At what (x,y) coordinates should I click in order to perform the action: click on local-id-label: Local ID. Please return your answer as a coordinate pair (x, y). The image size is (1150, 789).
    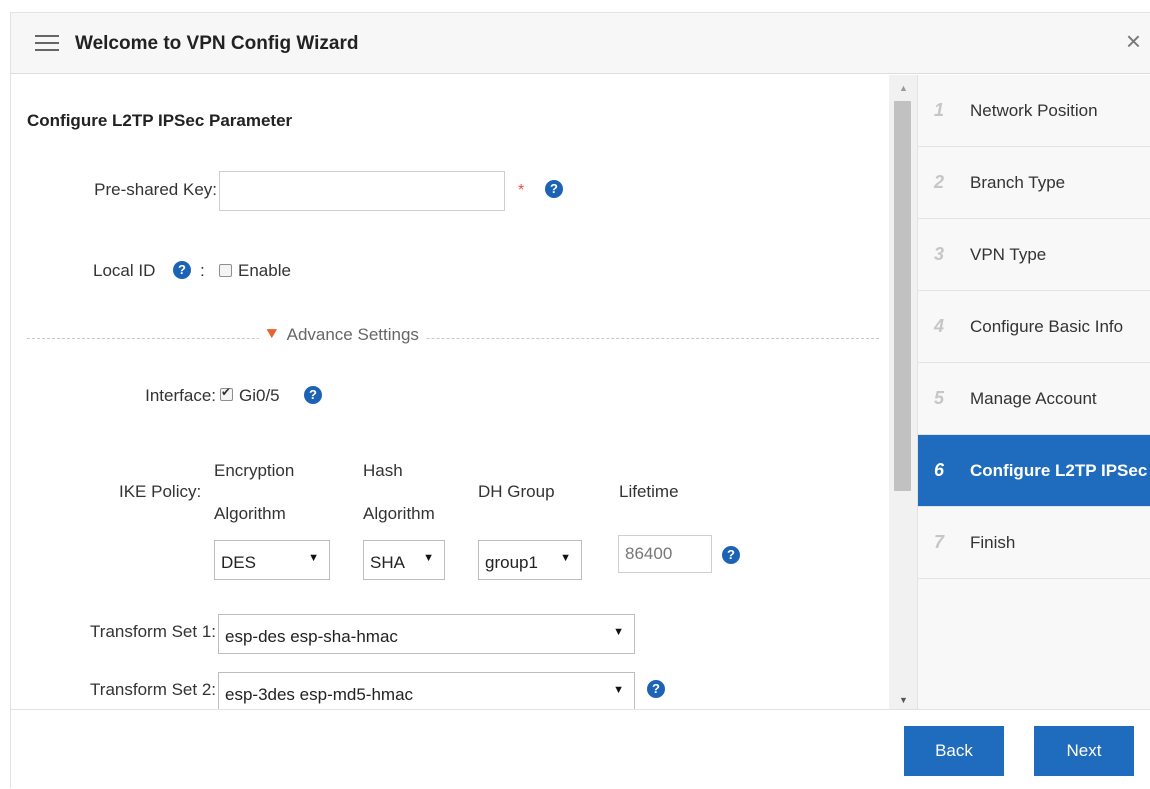
    Looking at the image, I should click on (124, 270).